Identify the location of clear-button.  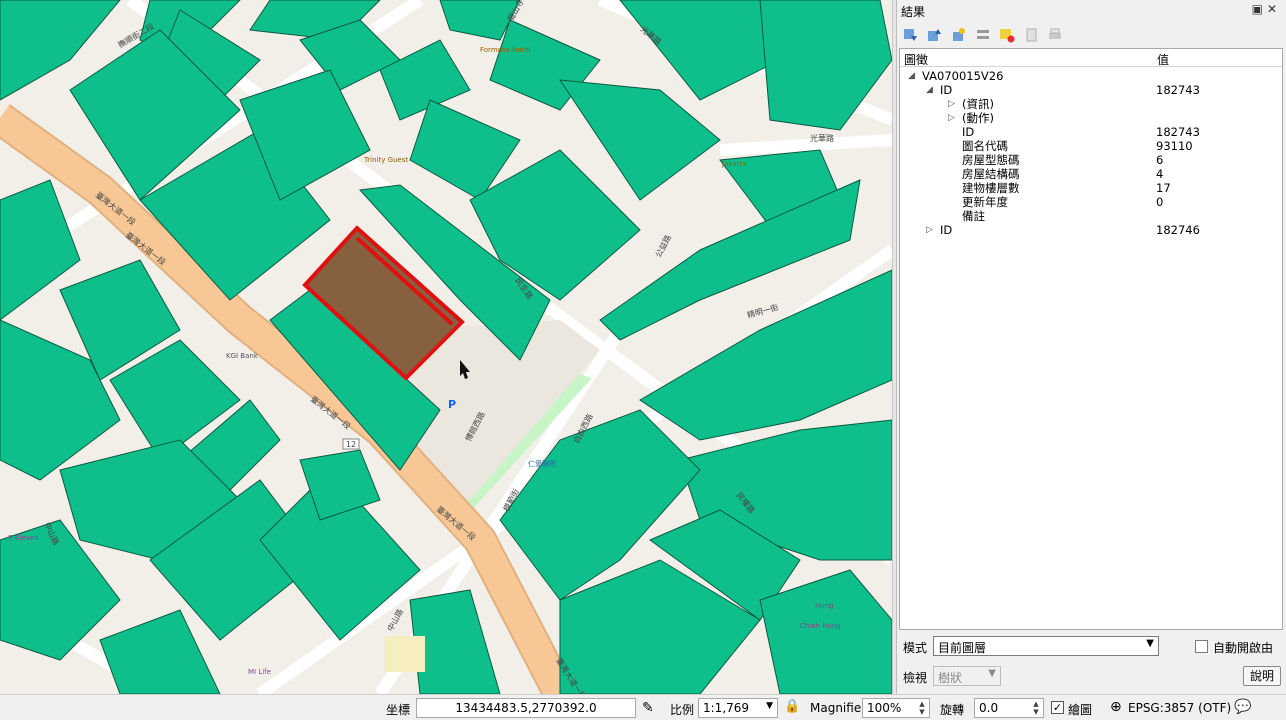
(1007, 35).